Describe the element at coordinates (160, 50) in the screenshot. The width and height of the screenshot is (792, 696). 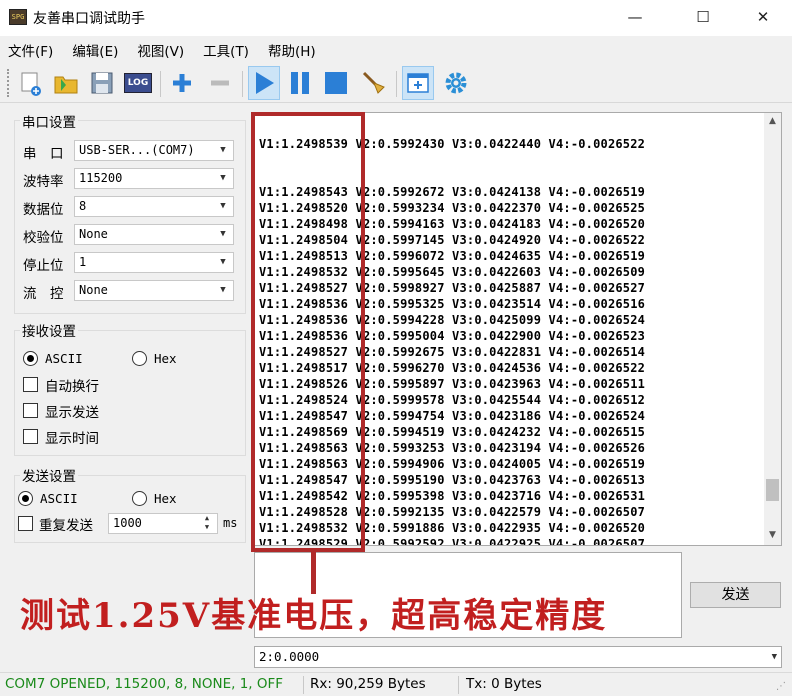
I see `menu-view: 视图(V)` at that location.